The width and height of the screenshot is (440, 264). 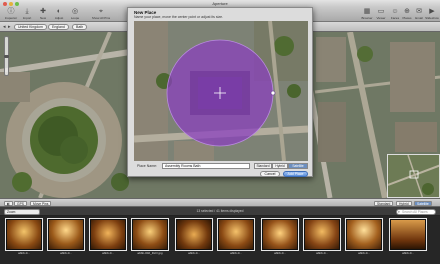 I want to click on slideshow-label: Slideshow, so click(x=432, y=18).